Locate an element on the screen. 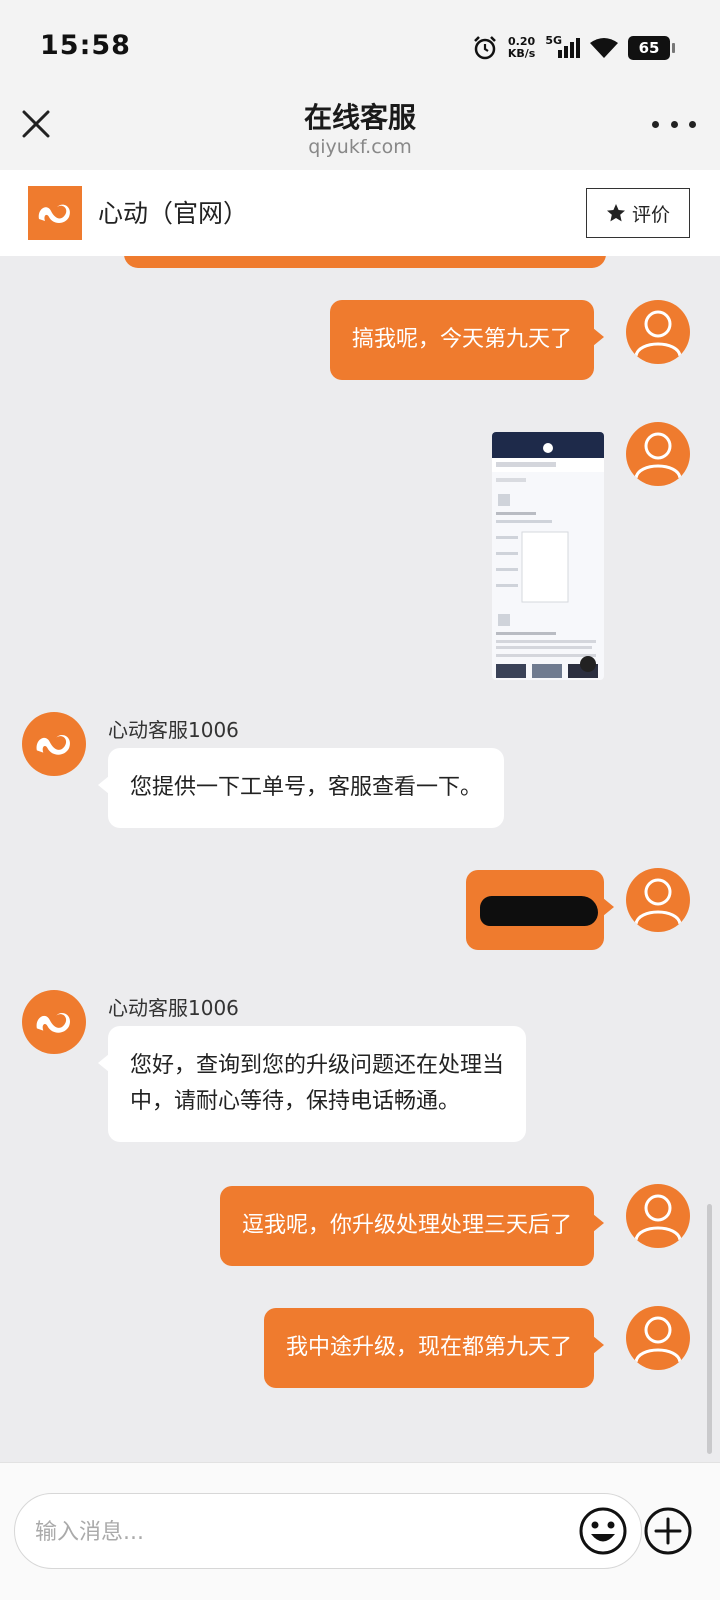 The height and width of the screenshot is (1600, 720). input-bar is located at coordinates (360, 1531).